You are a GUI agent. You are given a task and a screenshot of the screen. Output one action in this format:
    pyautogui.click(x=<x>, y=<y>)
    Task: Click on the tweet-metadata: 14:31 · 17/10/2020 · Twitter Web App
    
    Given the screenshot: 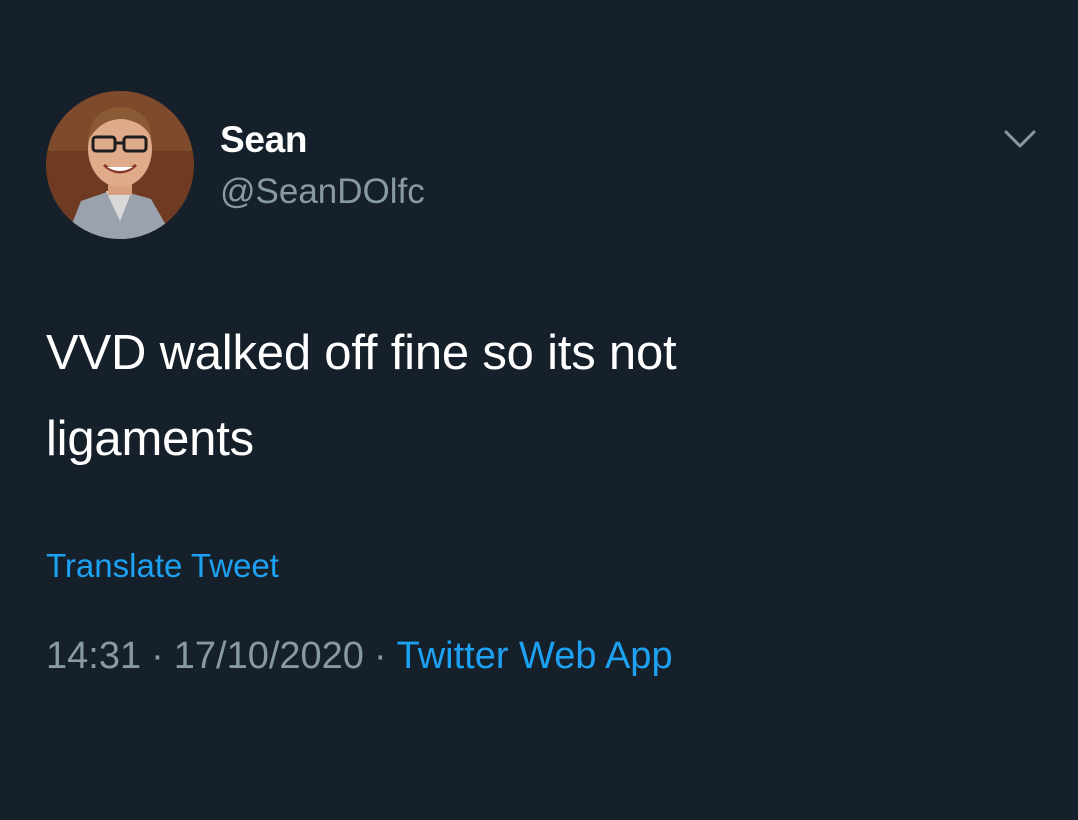 What is the action you would take?
    pyautogui.click(x=359, y=656)
    